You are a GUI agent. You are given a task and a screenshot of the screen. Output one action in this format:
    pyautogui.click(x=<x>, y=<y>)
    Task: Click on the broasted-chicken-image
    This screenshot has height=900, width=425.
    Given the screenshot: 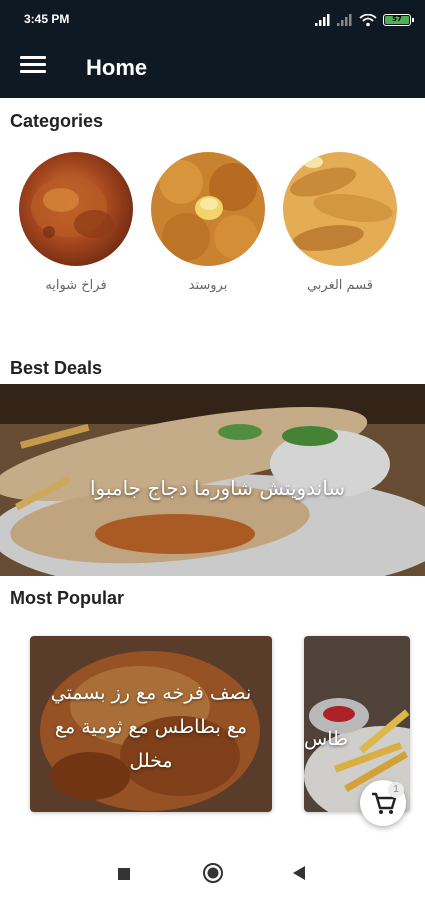 What is the action you would take?
    pyautogui.click(x=208, y=209)
    